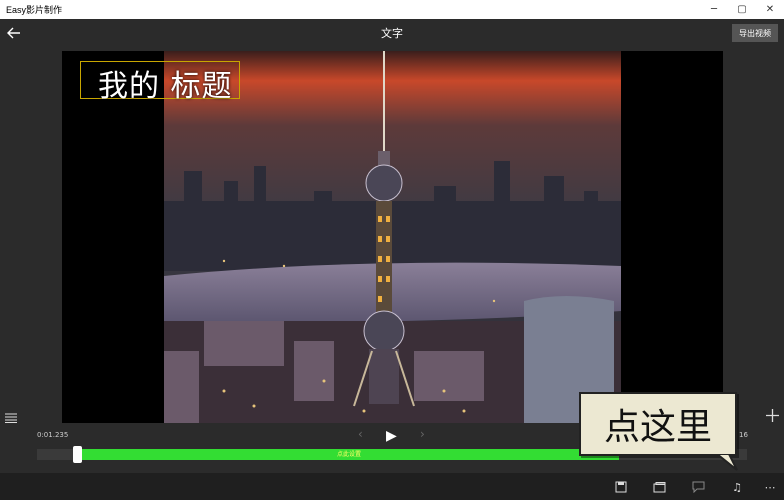 Image resolution: width=784 pixels, height=500 pixels. I want to click on page-header: 文字 导出视频, so click(392, 33).